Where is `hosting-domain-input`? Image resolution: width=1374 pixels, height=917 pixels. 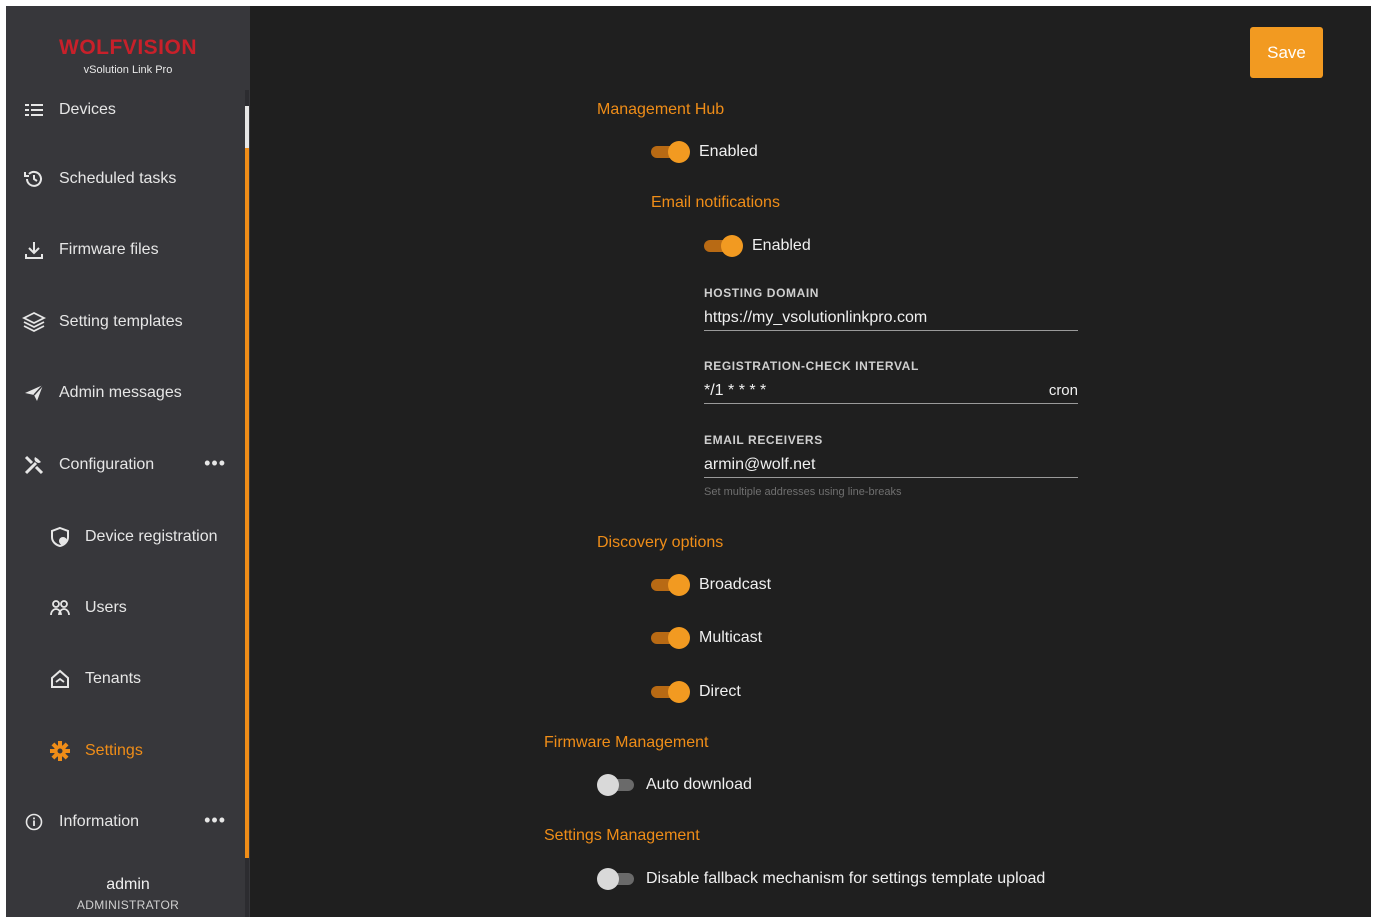 hosting-domain-input is located at coordinates (891, 317).